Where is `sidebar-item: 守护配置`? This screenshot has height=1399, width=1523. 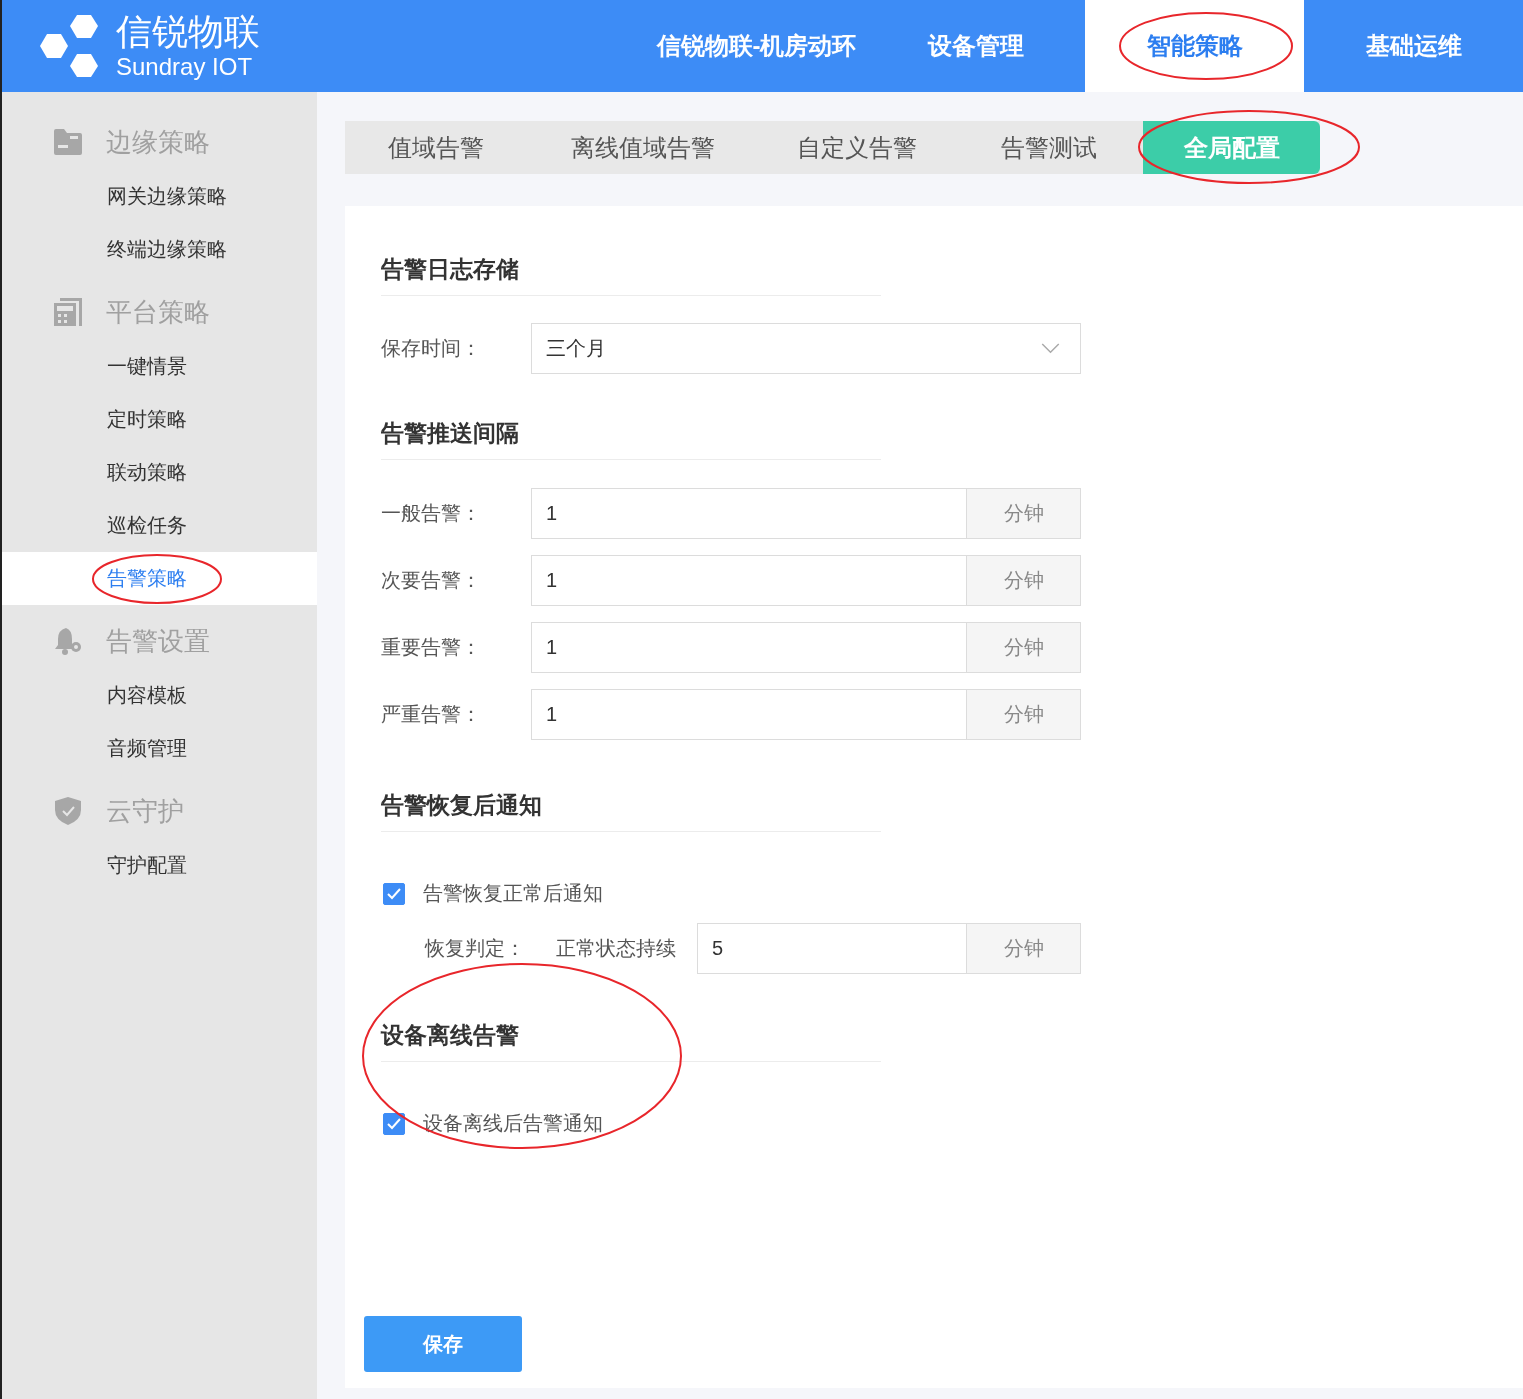
sidebar-item: 守护配置 is located at coordinates (159, 865).